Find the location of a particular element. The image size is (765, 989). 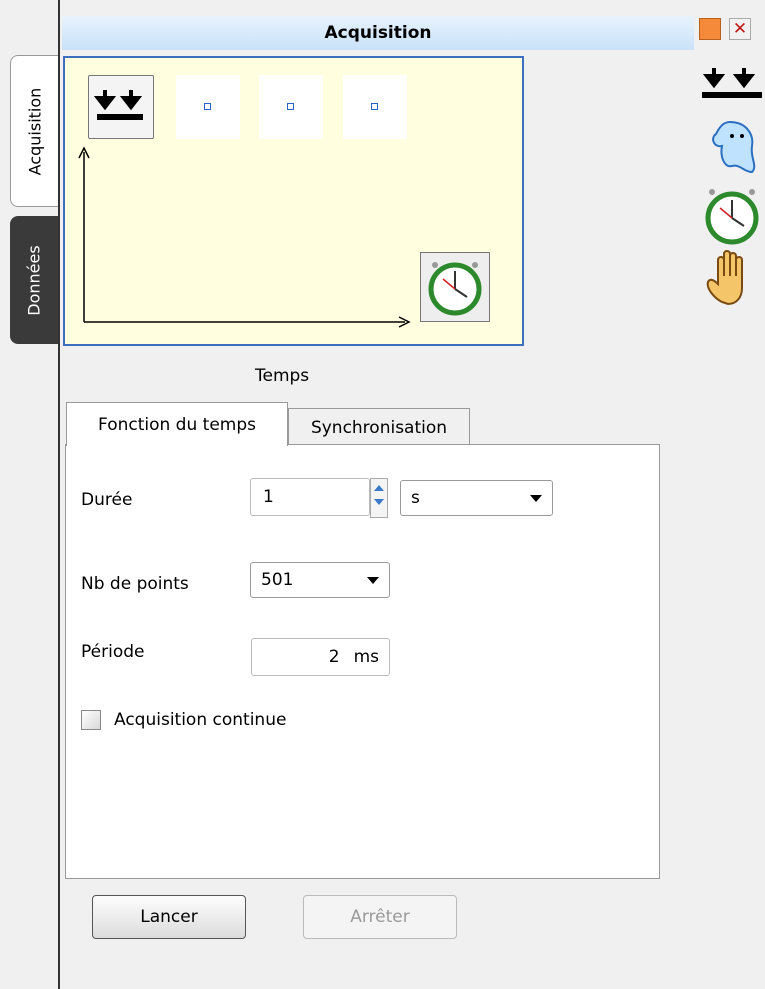

duree-value: 1 is located at coordinates (268, 497).